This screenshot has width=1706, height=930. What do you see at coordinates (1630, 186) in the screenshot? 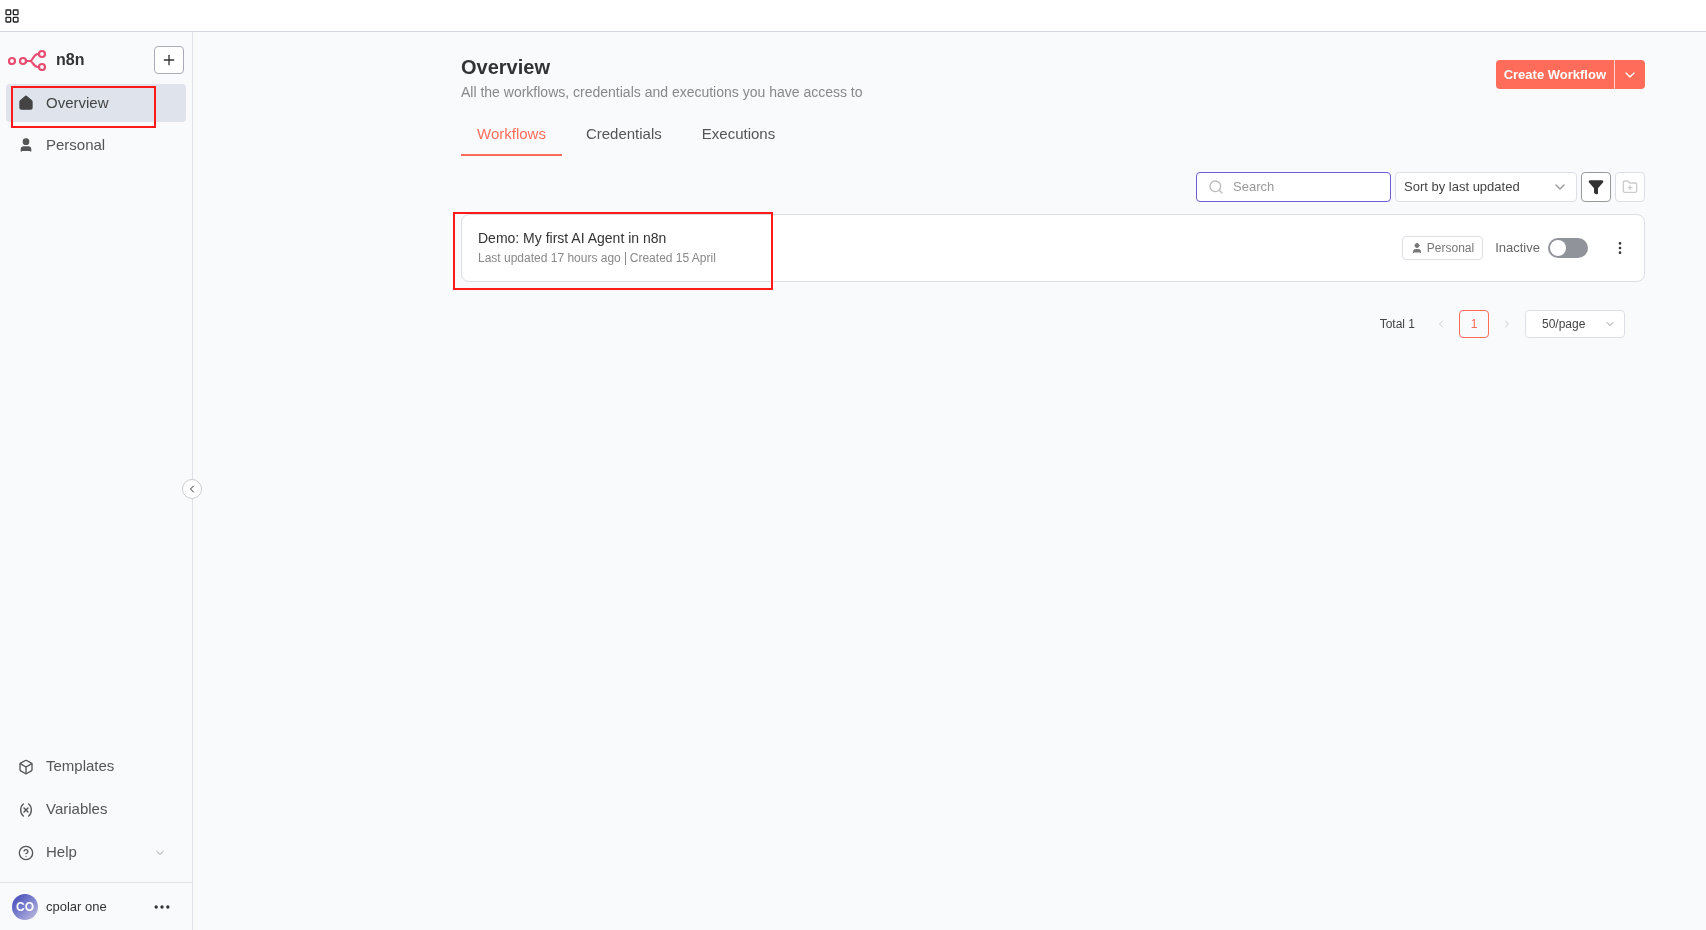
I see `folder-plus-icon` at bounding box center [1630, 186].